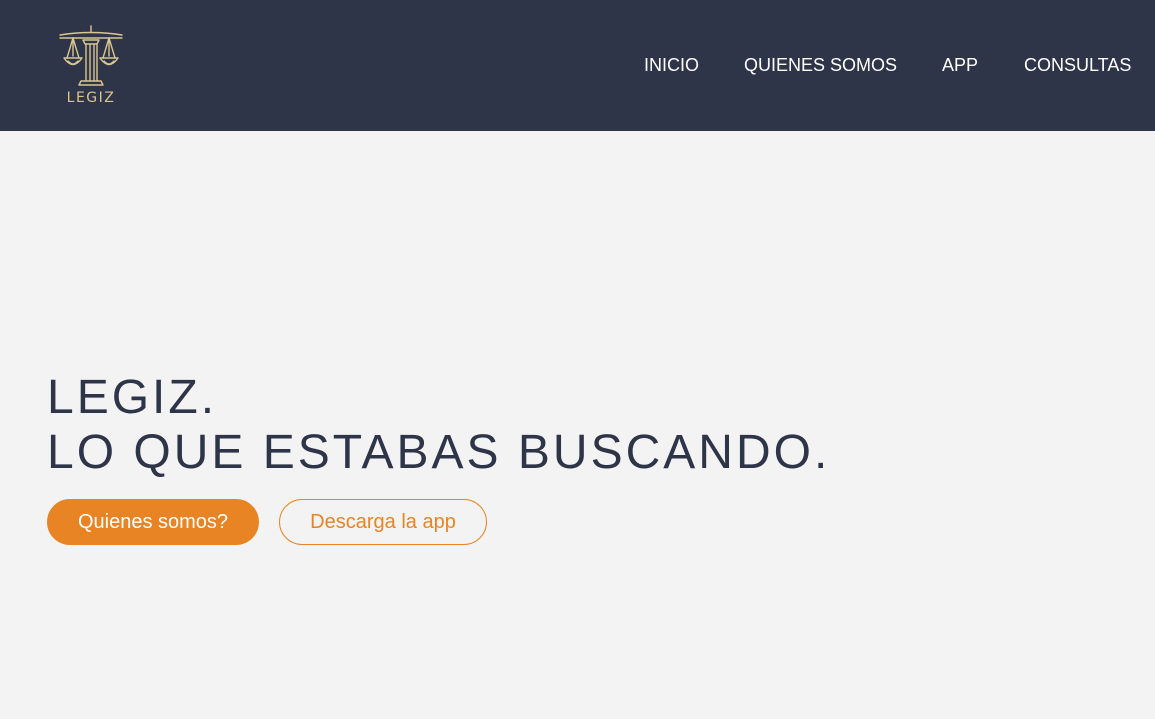  What do you see at coordinates (91, 98) in the screenshot?
I see `logo-text: LEGIZ` at bounding box center [91, 98].